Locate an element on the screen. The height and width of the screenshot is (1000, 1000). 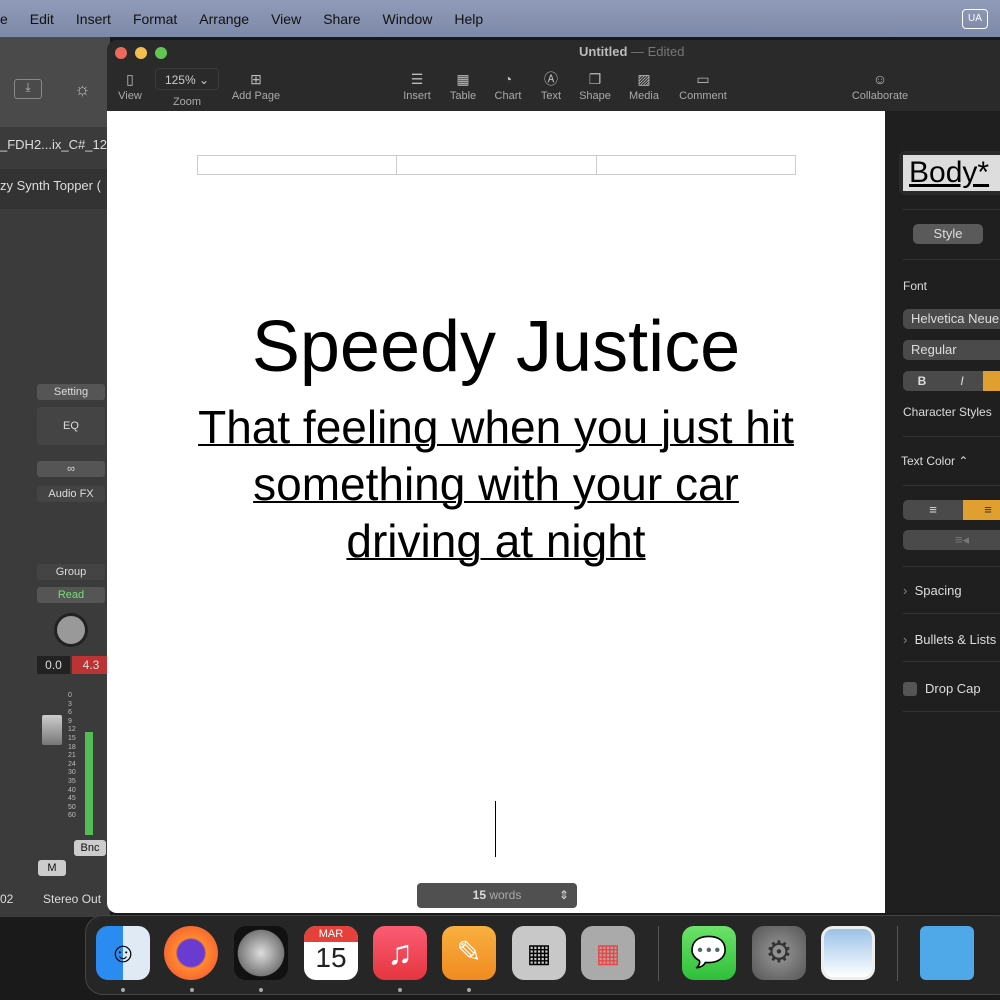
table-icon: ▦ is located at coordinates (463, 79).